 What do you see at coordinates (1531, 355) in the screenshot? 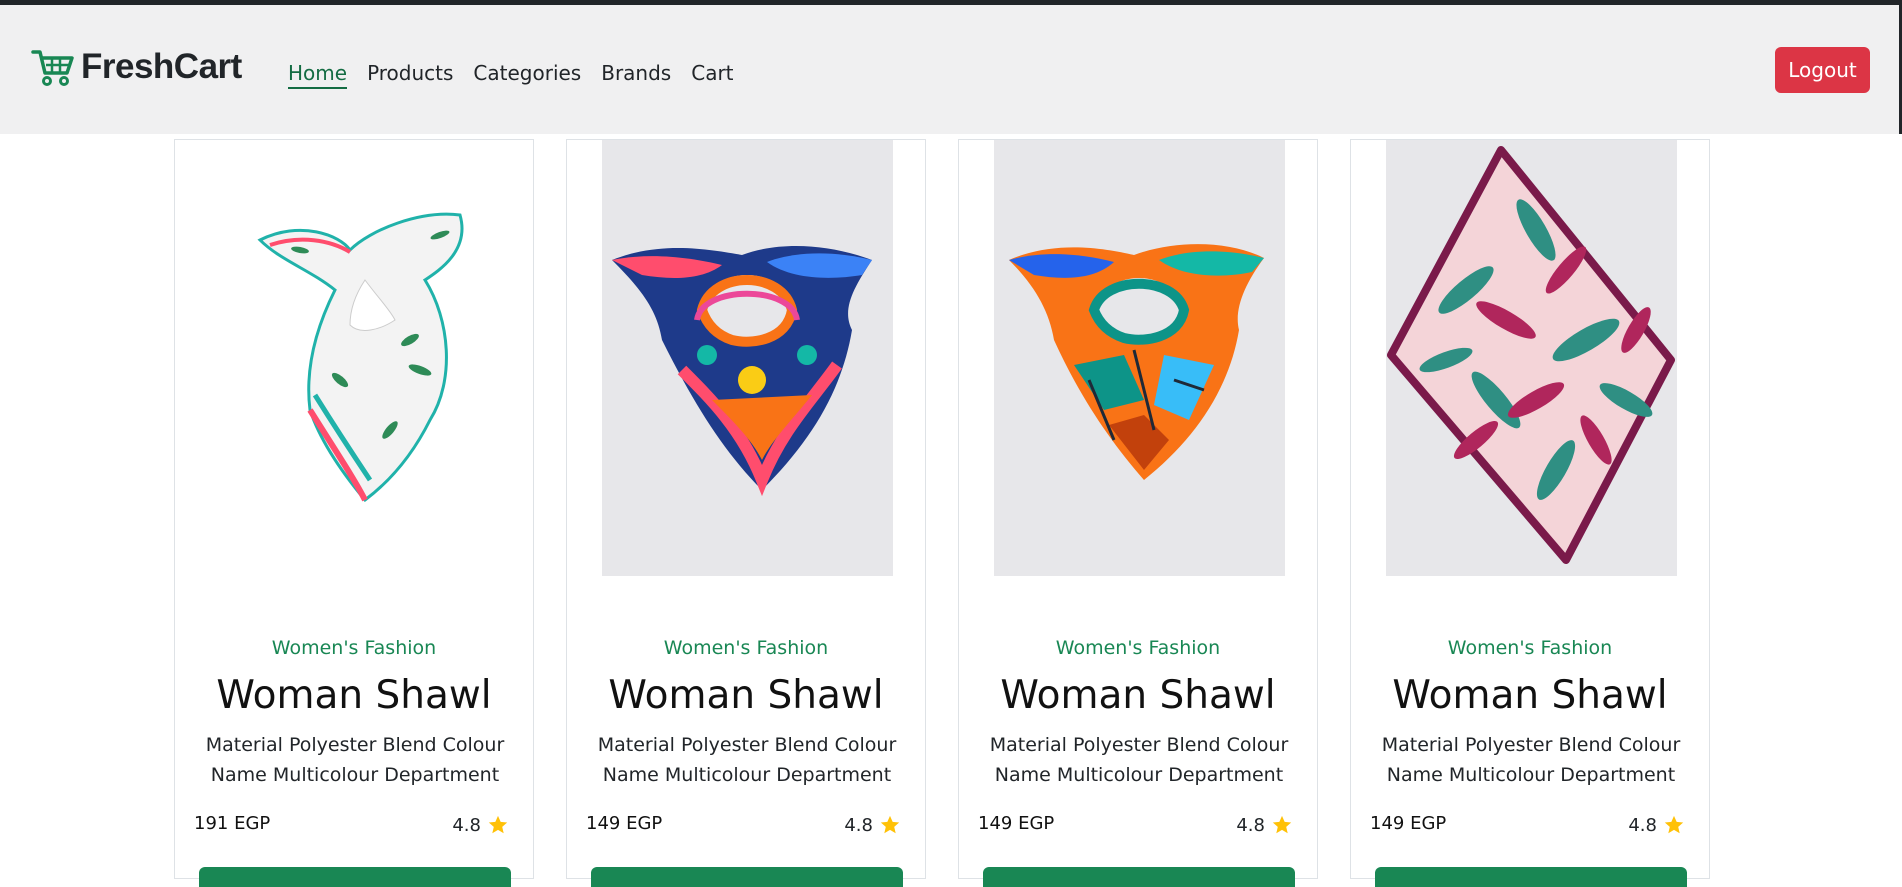
I see `pink-leaf-square-scarf-image` at bounding box center [1531, 355].